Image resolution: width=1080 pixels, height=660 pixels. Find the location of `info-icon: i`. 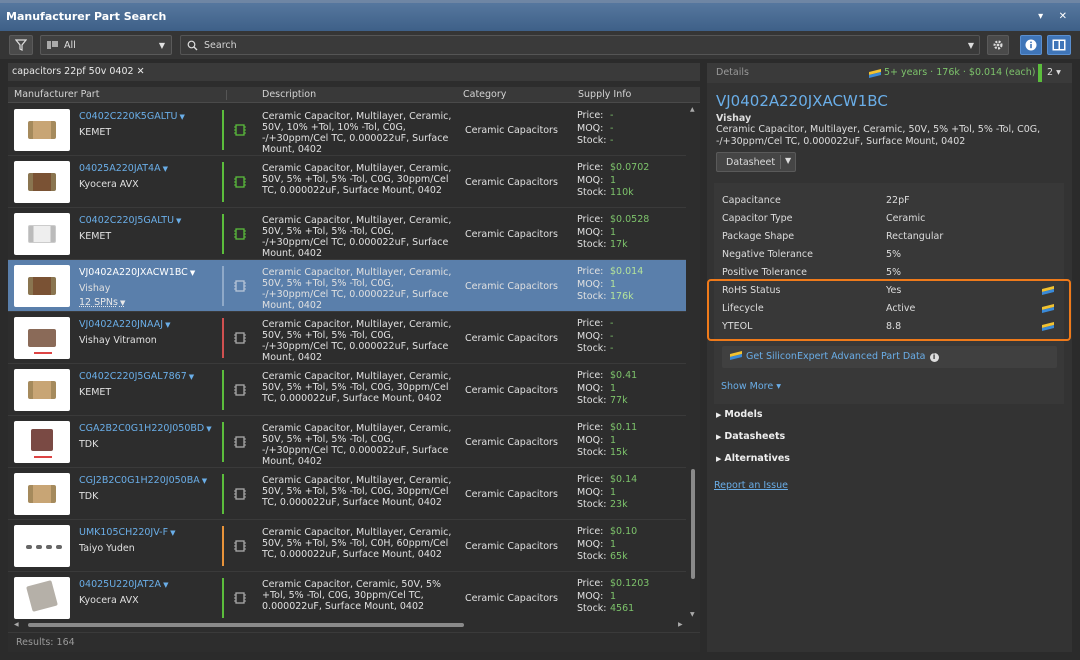

info-icon: i is located at coordinates (934, 357).